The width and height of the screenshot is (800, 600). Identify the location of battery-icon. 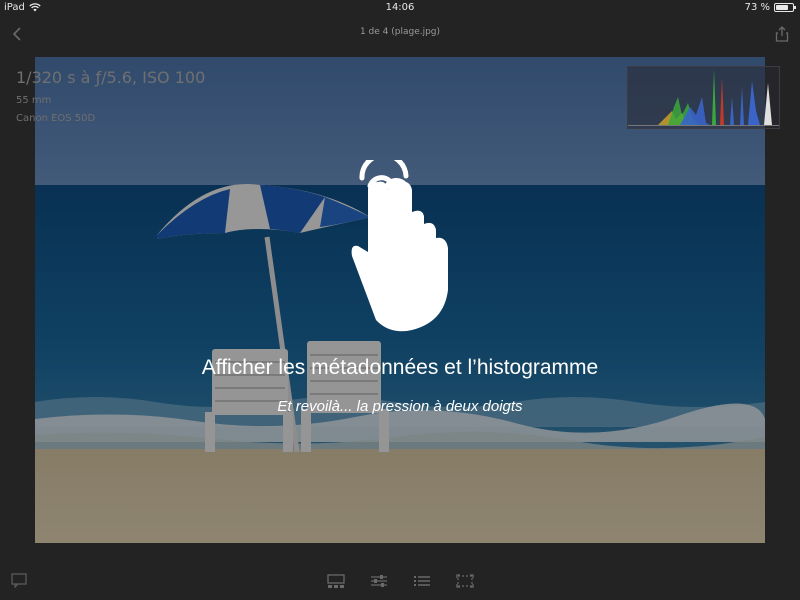
(785, 7).